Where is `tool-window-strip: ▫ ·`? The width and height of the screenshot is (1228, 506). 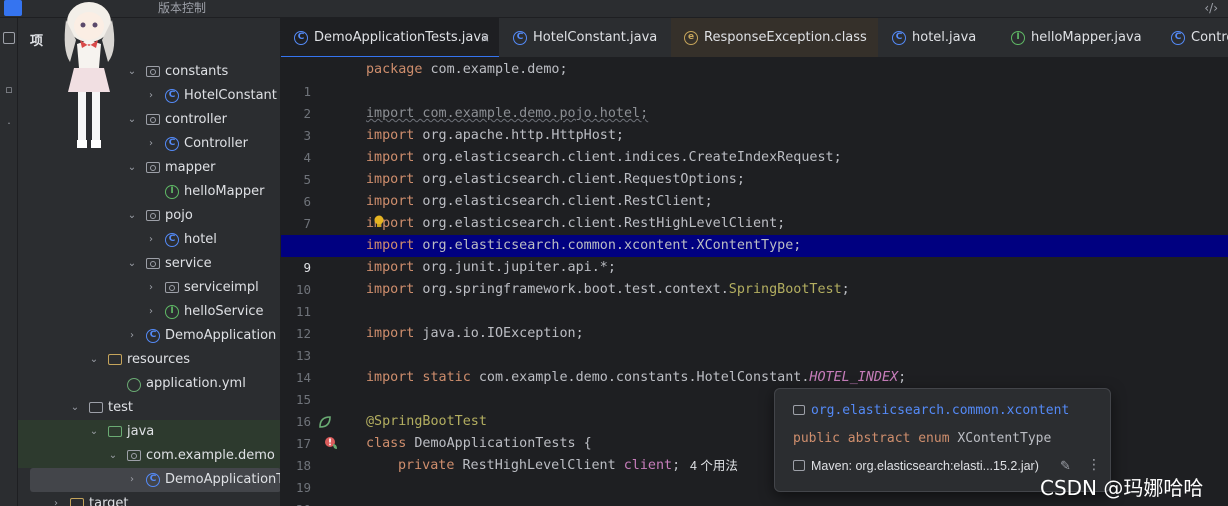
tool-window-strip: ▫ · is located at coordinates (9, 262).